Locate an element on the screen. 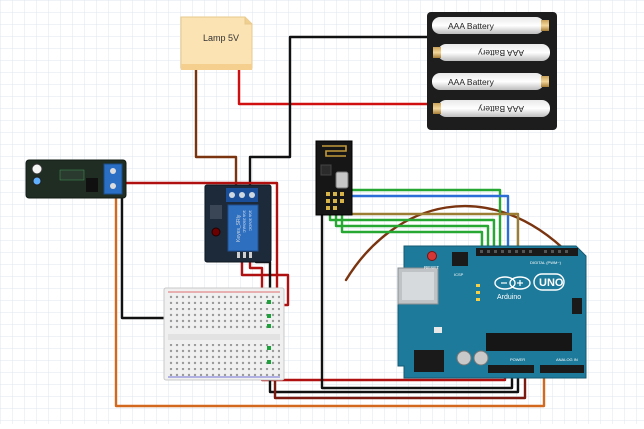 The image size is (644, 429). battery-2: AAA Battery is located at coordinates (491, 52).